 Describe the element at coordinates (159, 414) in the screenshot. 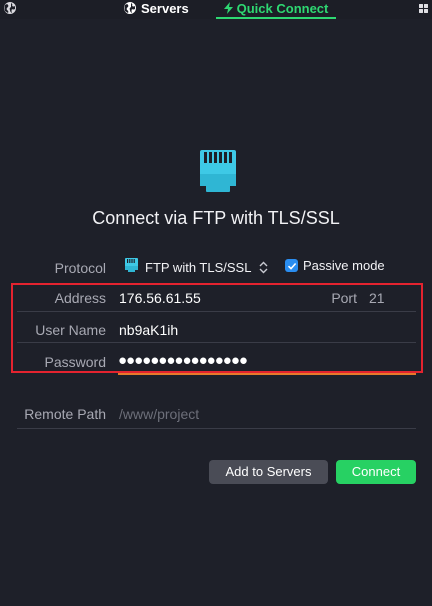

I see `remote-path-field: /www/project` at that location.